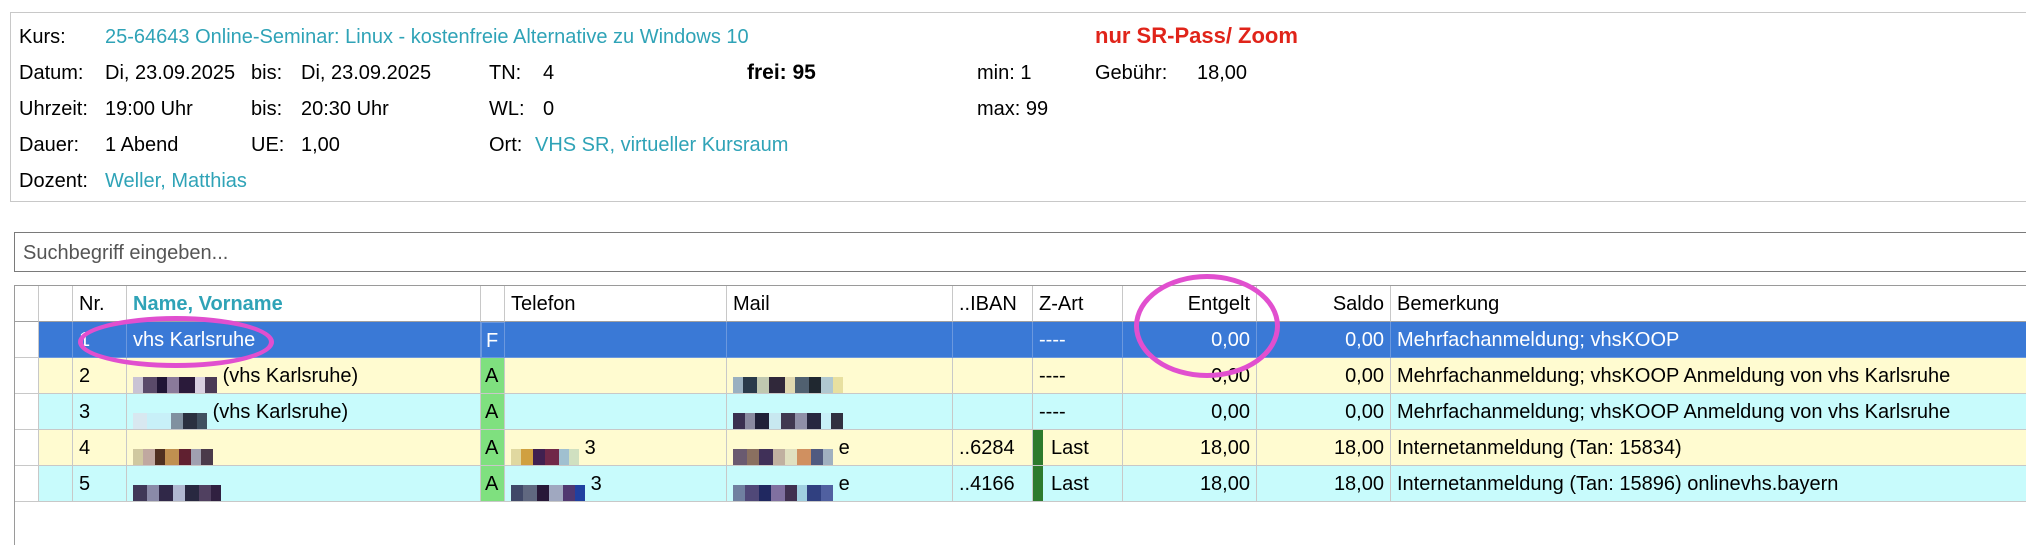  I want to click on max-count: max: 99, so click(1013, 109).